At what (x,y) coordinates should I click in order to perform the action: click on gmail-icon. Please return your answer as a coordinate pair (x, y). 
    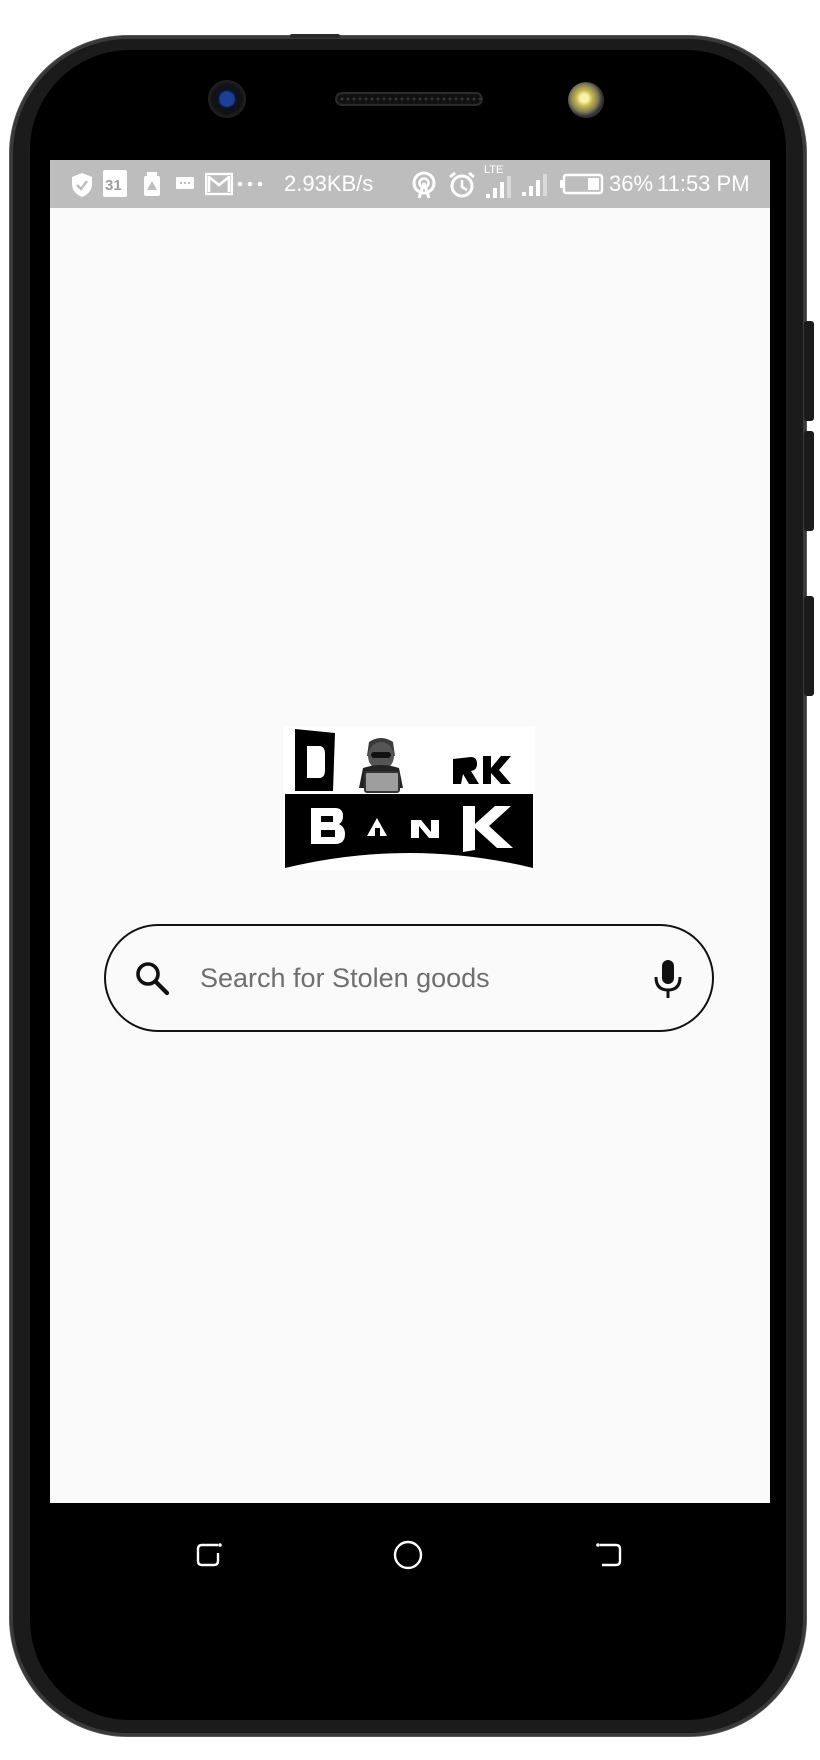
    Looking at the image, I should click on (219, 184).